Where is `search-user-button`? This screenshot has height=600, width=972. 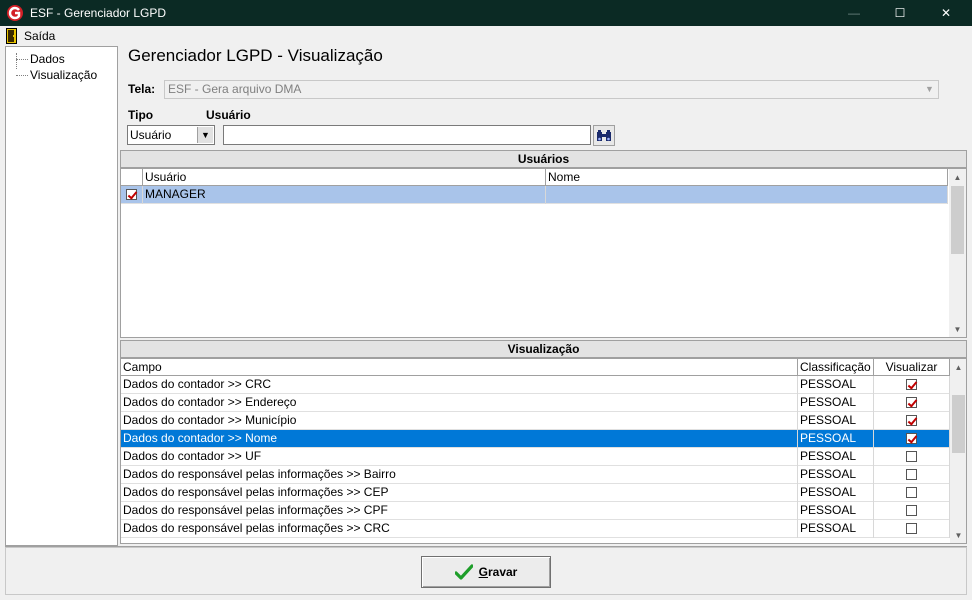 search-user-button is located at coordinates (604, 135).